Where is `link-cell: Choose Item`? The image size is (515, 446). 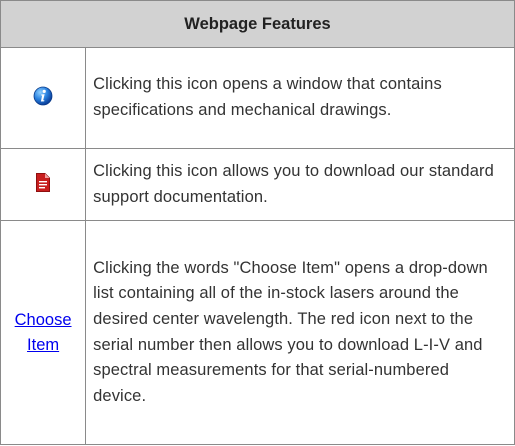 link-cell: Choose Item is located at coordinates (43, 332).